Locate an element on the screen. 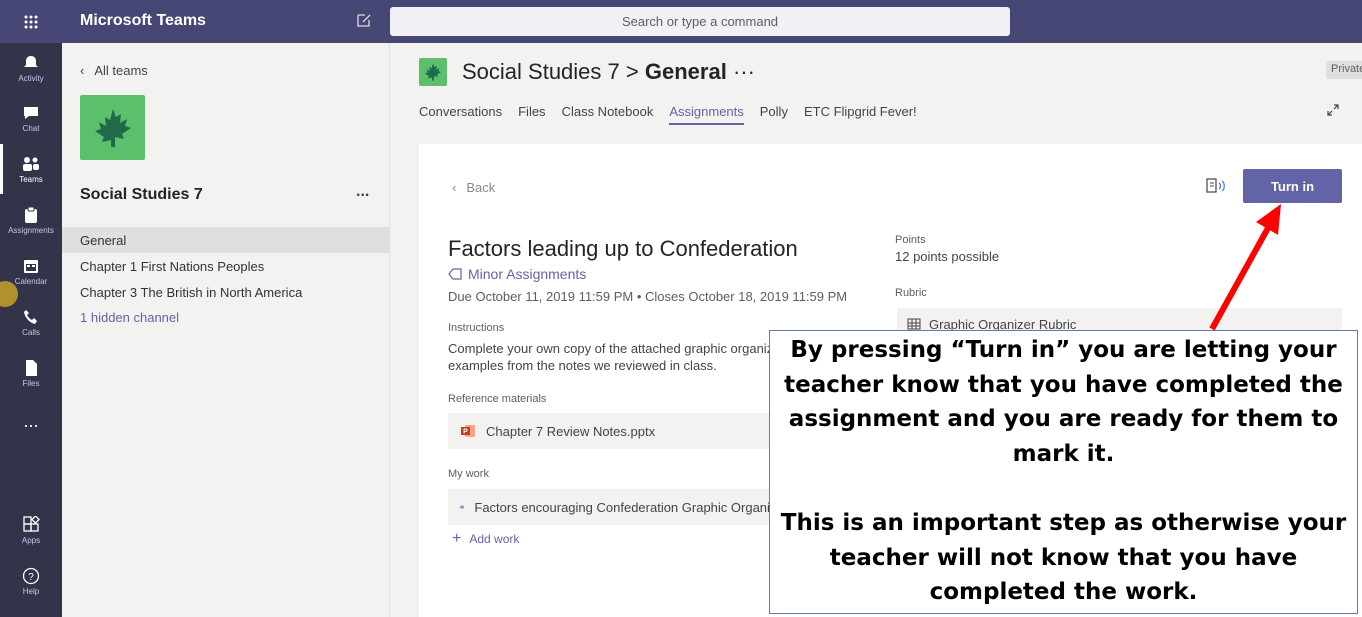  rail-help: ? Help is located at coordinates (31, 581).